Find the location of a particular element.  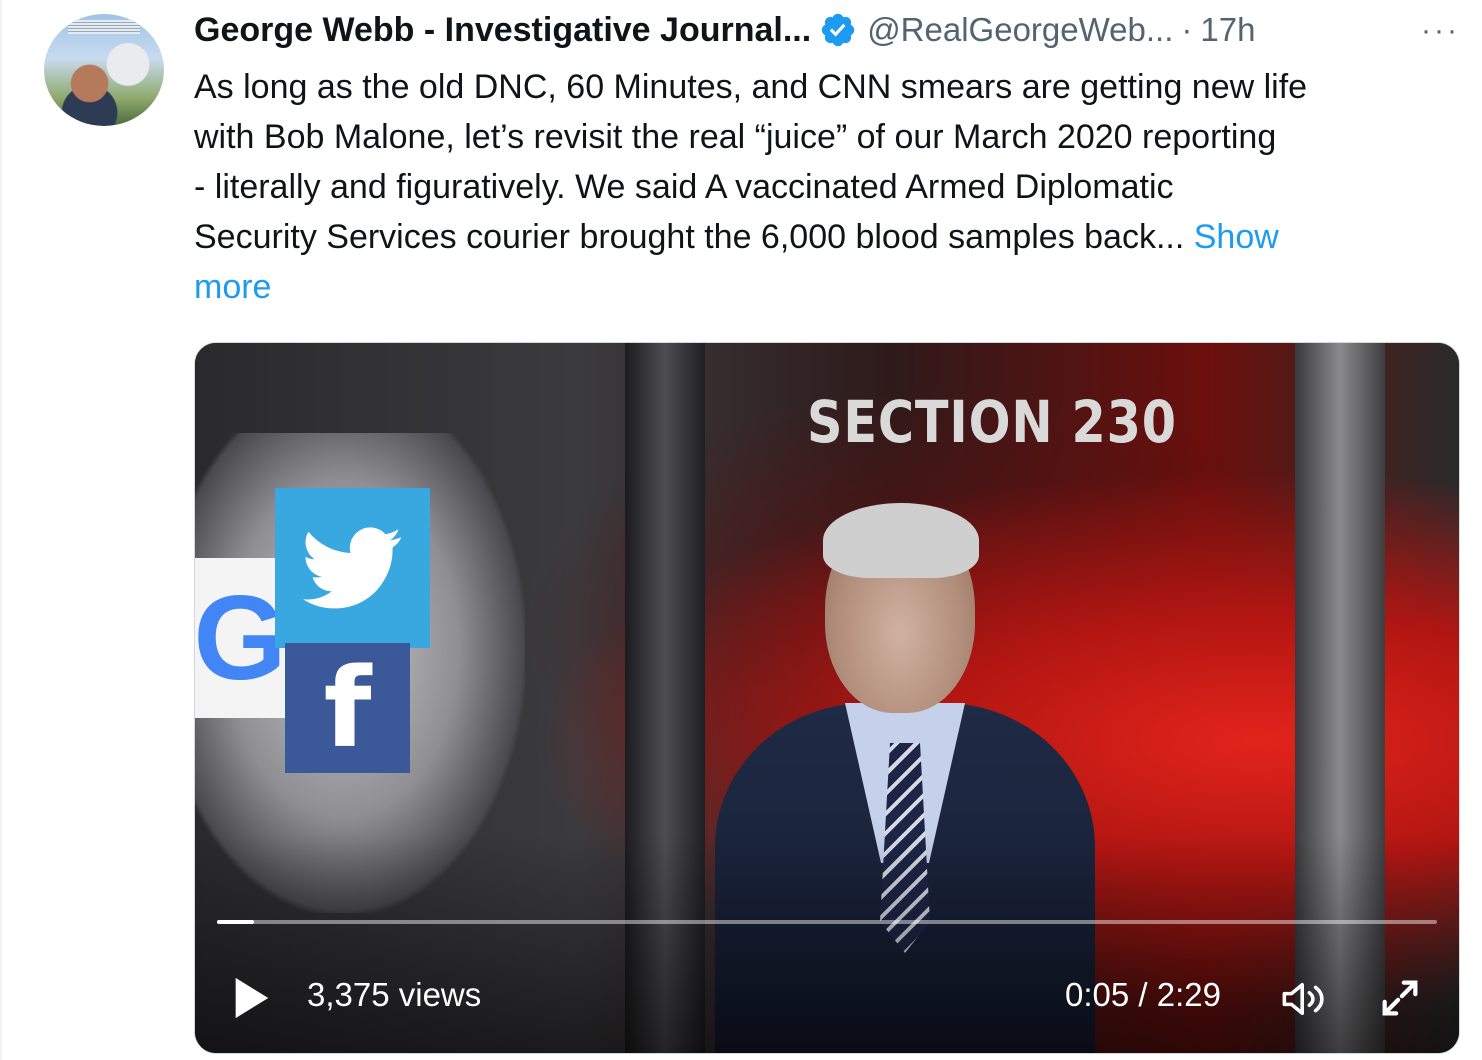

video-overlay-title: SECTION 230 is located at coordinates (992, 422).